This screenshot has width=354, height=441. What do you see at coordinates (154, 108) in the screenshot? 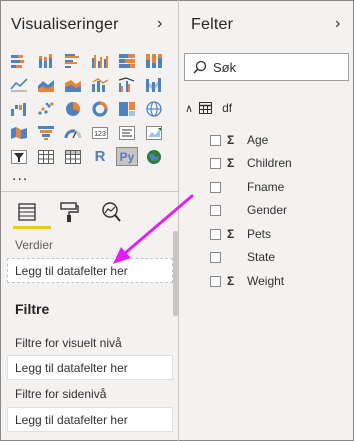
I see `map-icon` at bounding box center [154, 108].